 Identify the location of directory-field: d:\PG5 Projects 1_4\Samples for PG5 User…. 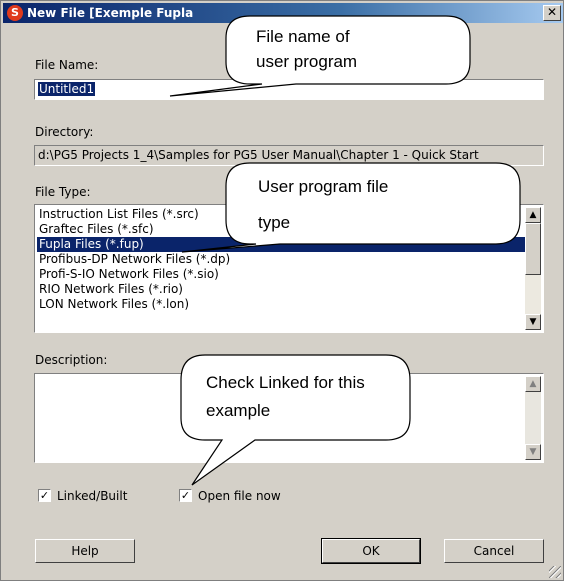
(289, 155).